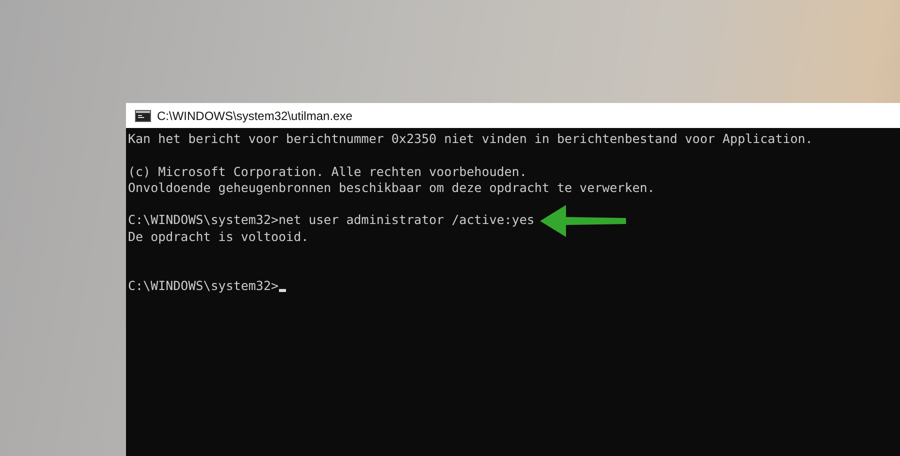 This screenshot has height=456, width=900. Describe the element at coordinates (143, 116) in the screenshot. I see `console-icon` at that location.